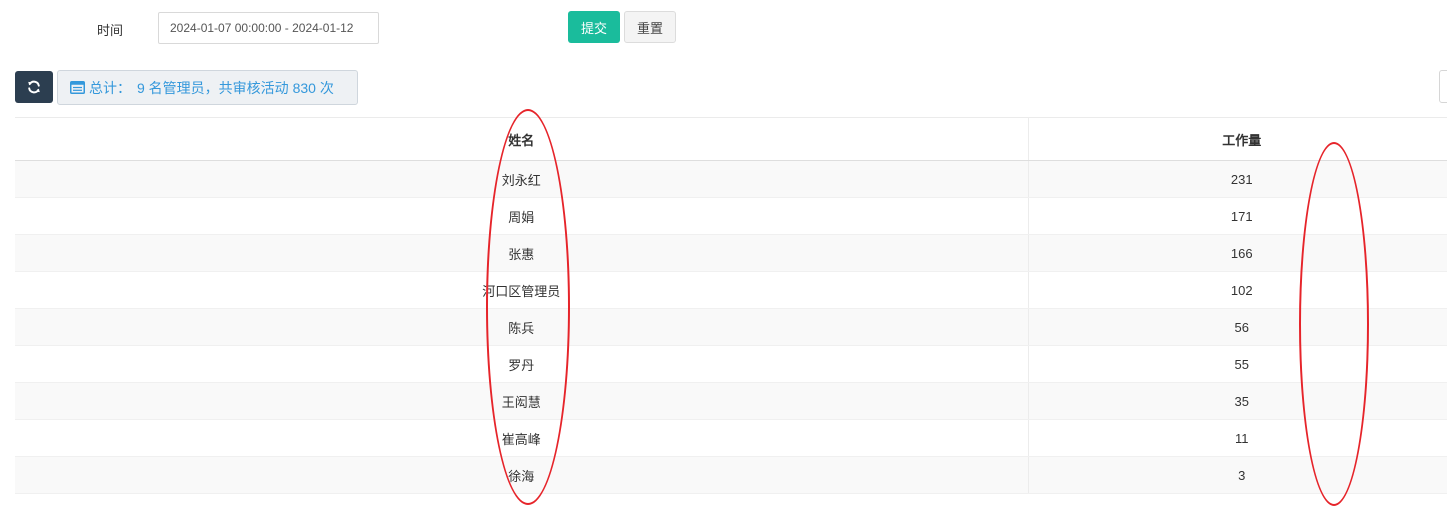 The image size is (1447, 509). What do you see at coordinates (594, 27) in the screenshot?
I see `submit-button: 提交` at bounding box center [594, 27].